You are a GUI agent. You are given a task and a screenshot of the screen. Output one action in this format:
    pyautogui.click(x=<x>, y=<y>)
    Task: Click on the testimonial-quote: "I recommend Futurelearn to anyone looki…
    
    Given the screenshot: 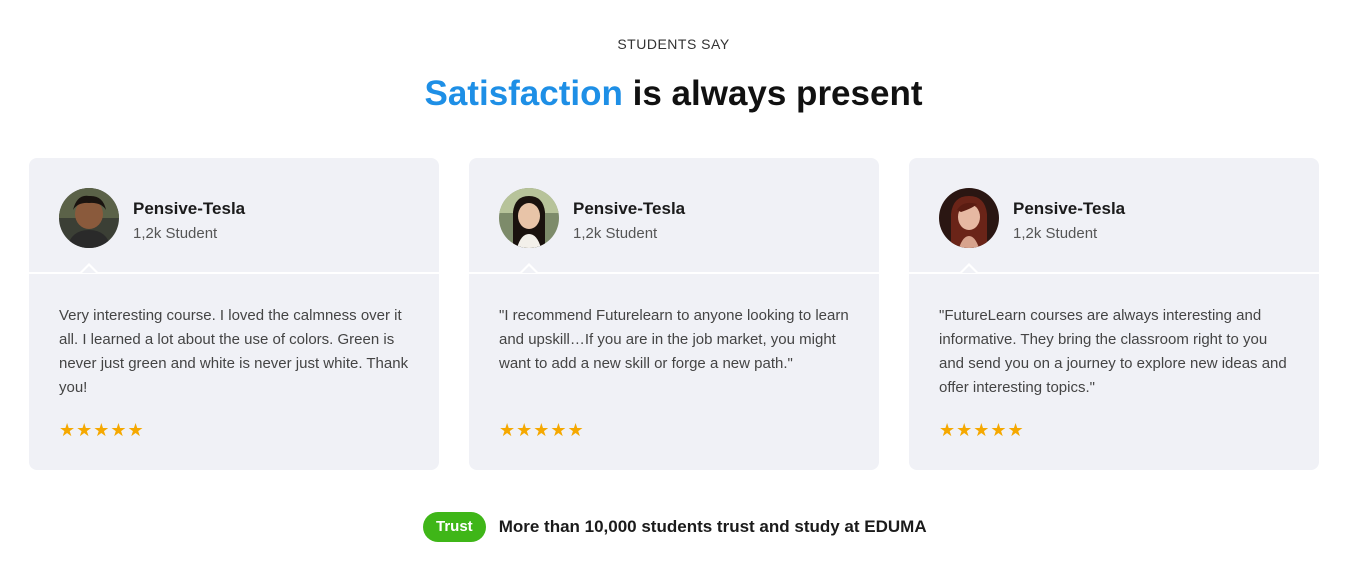 What is the action you would take?
    pyautogui.click(x=674, y=339)
    